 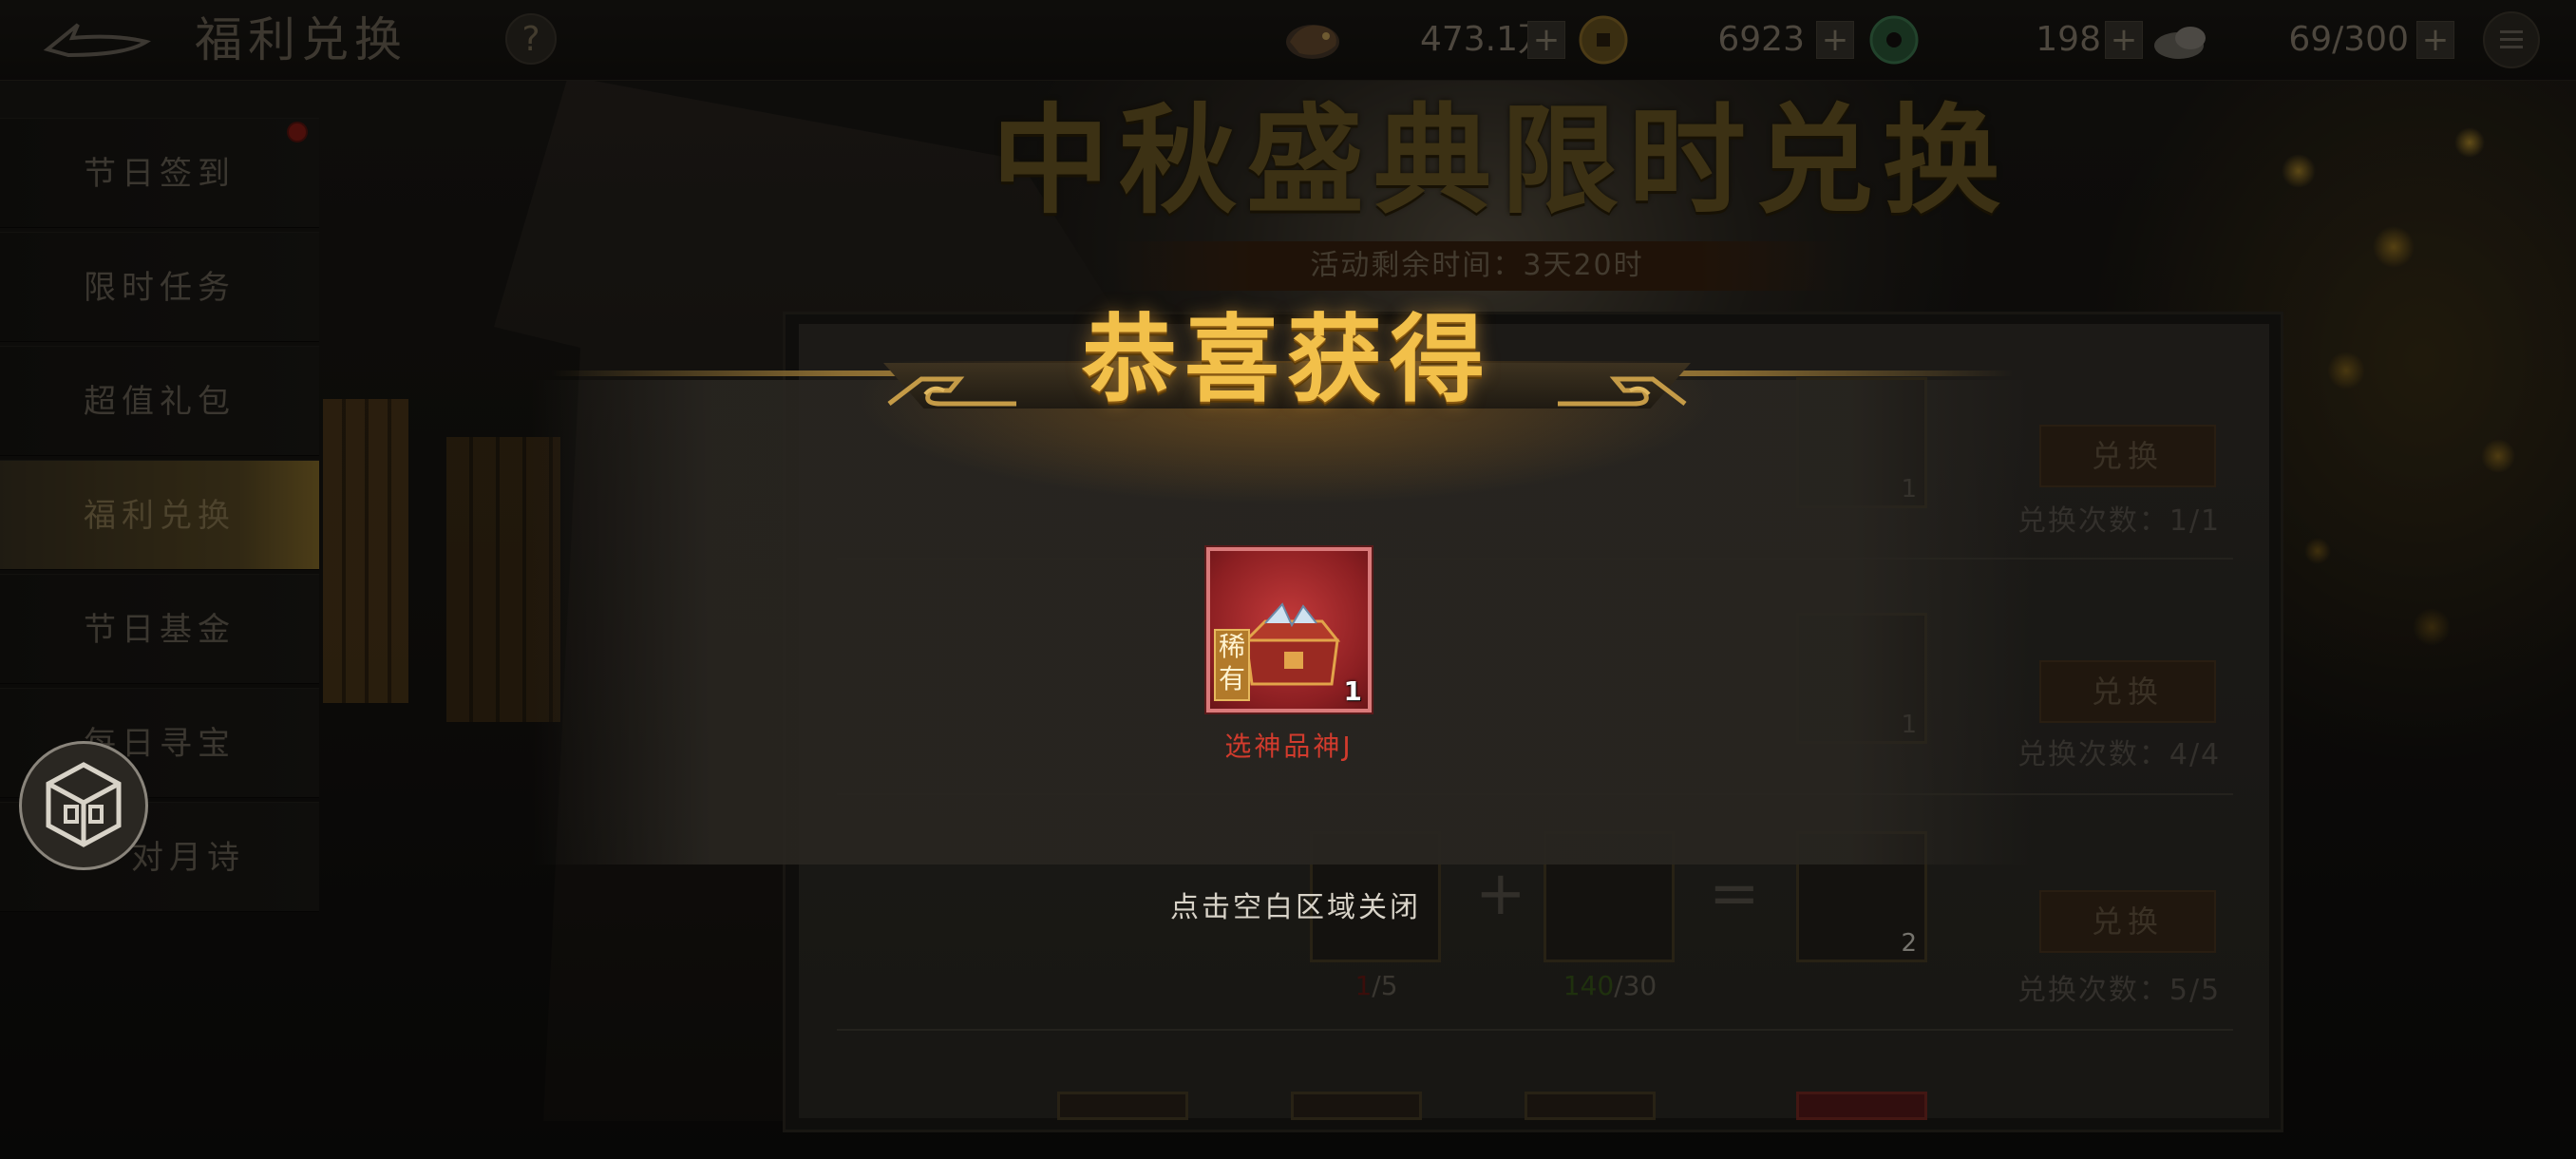 What do you see at coordinates (1289, 746) in the screenshot?
I see `reward-name: 选神品神J` at bounding box center [1289, 746].